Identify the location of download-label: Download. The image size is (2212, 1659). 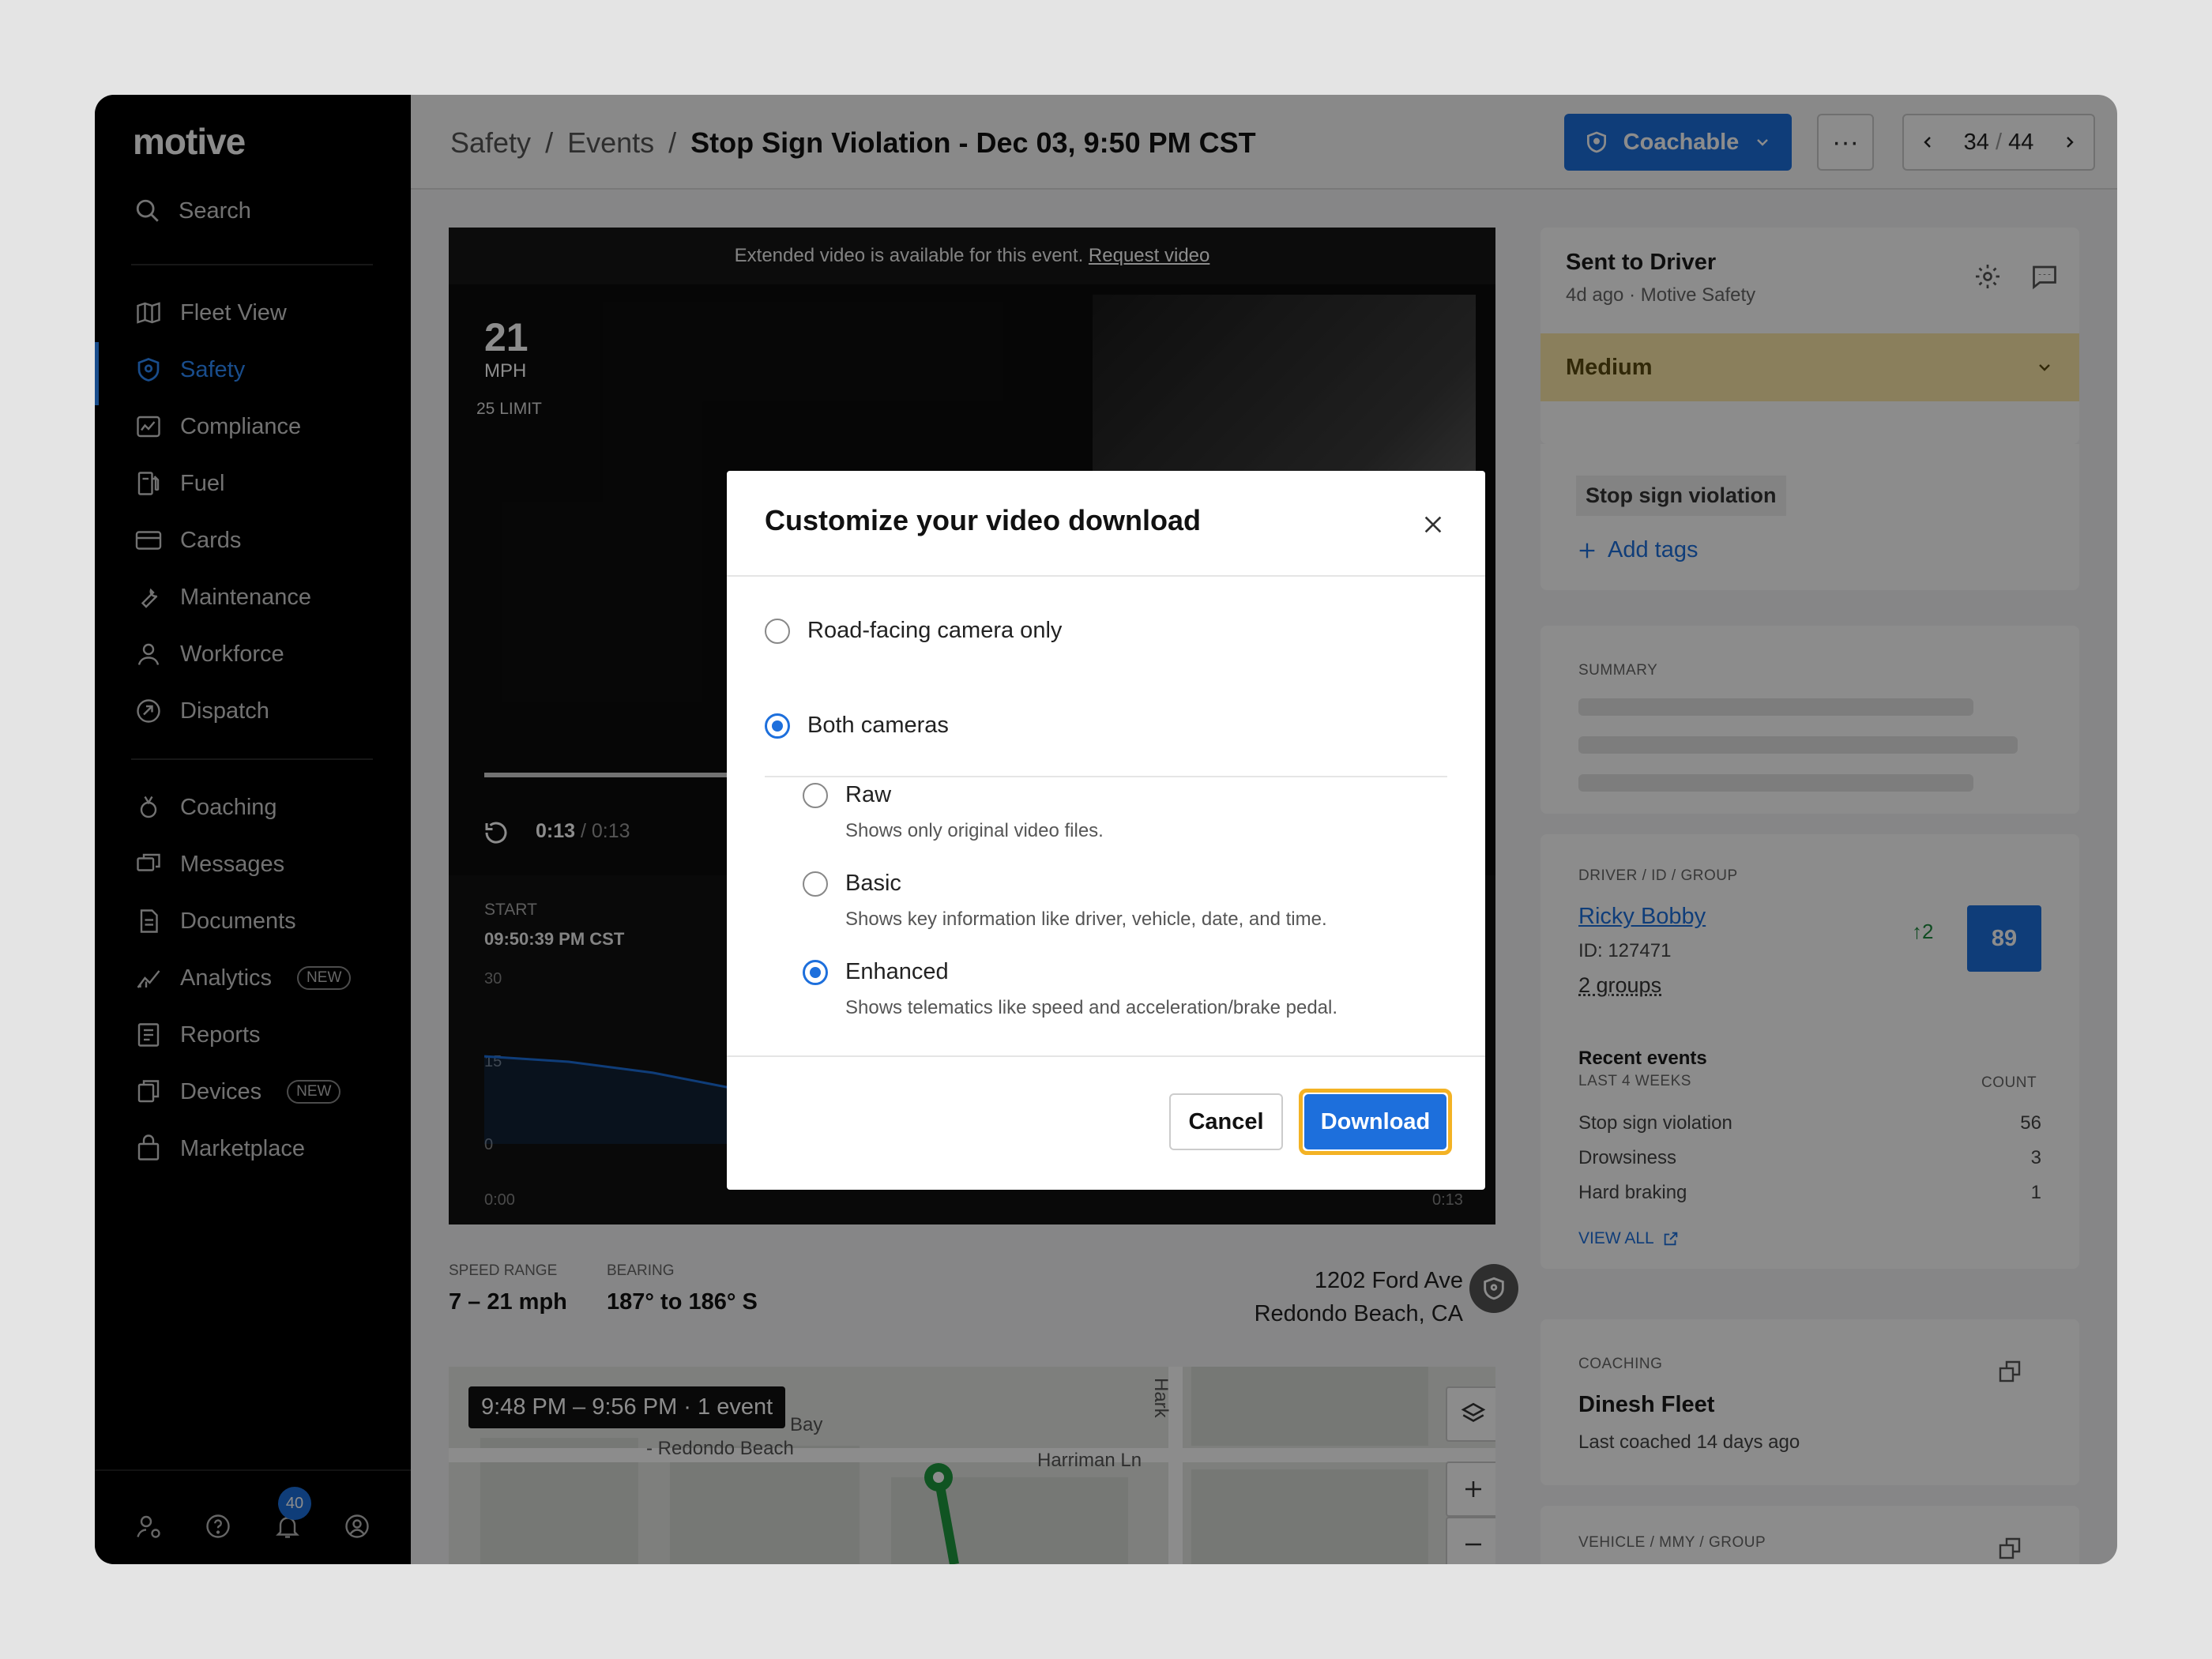
(1375, 1121).